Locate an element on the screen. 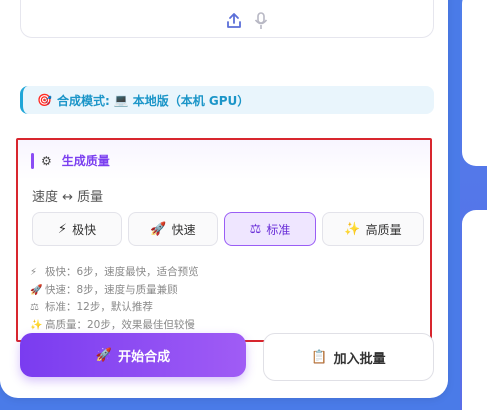 Image resolution: width=487 pixels, height=410 pixels. quality-option-standard: ⚖ 标准 is located at coordinates (270, 229).